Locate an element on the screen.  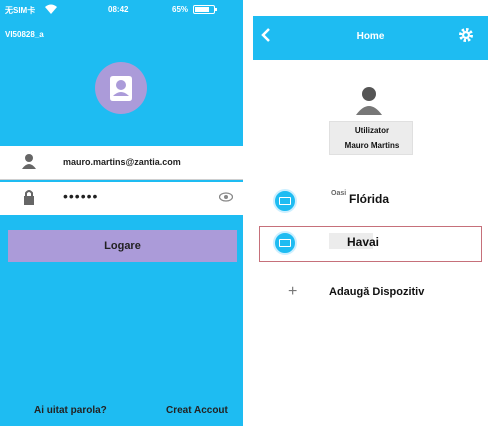
username-field: mauro.martins@zantia.com is located at coordinates (121, 163).